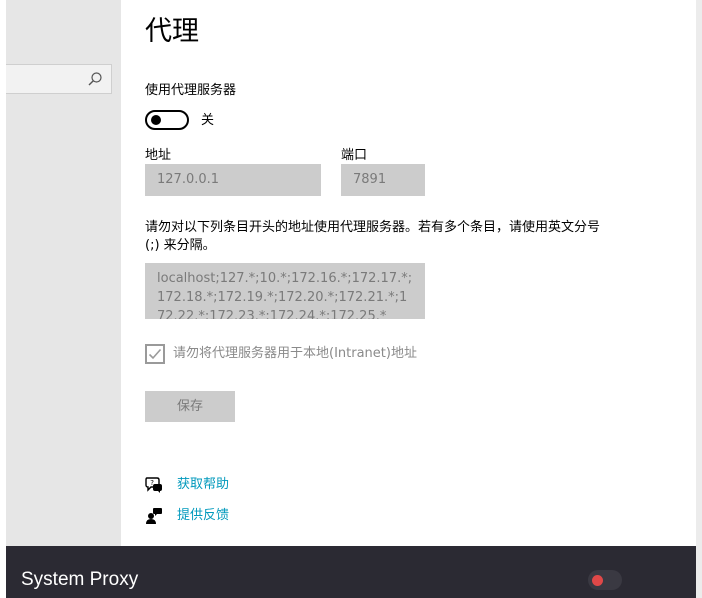  What do you see at coordinates (208, 120) in the screenshot?
I see `toggle-state-label: 关` at bounding box center [208, 120].